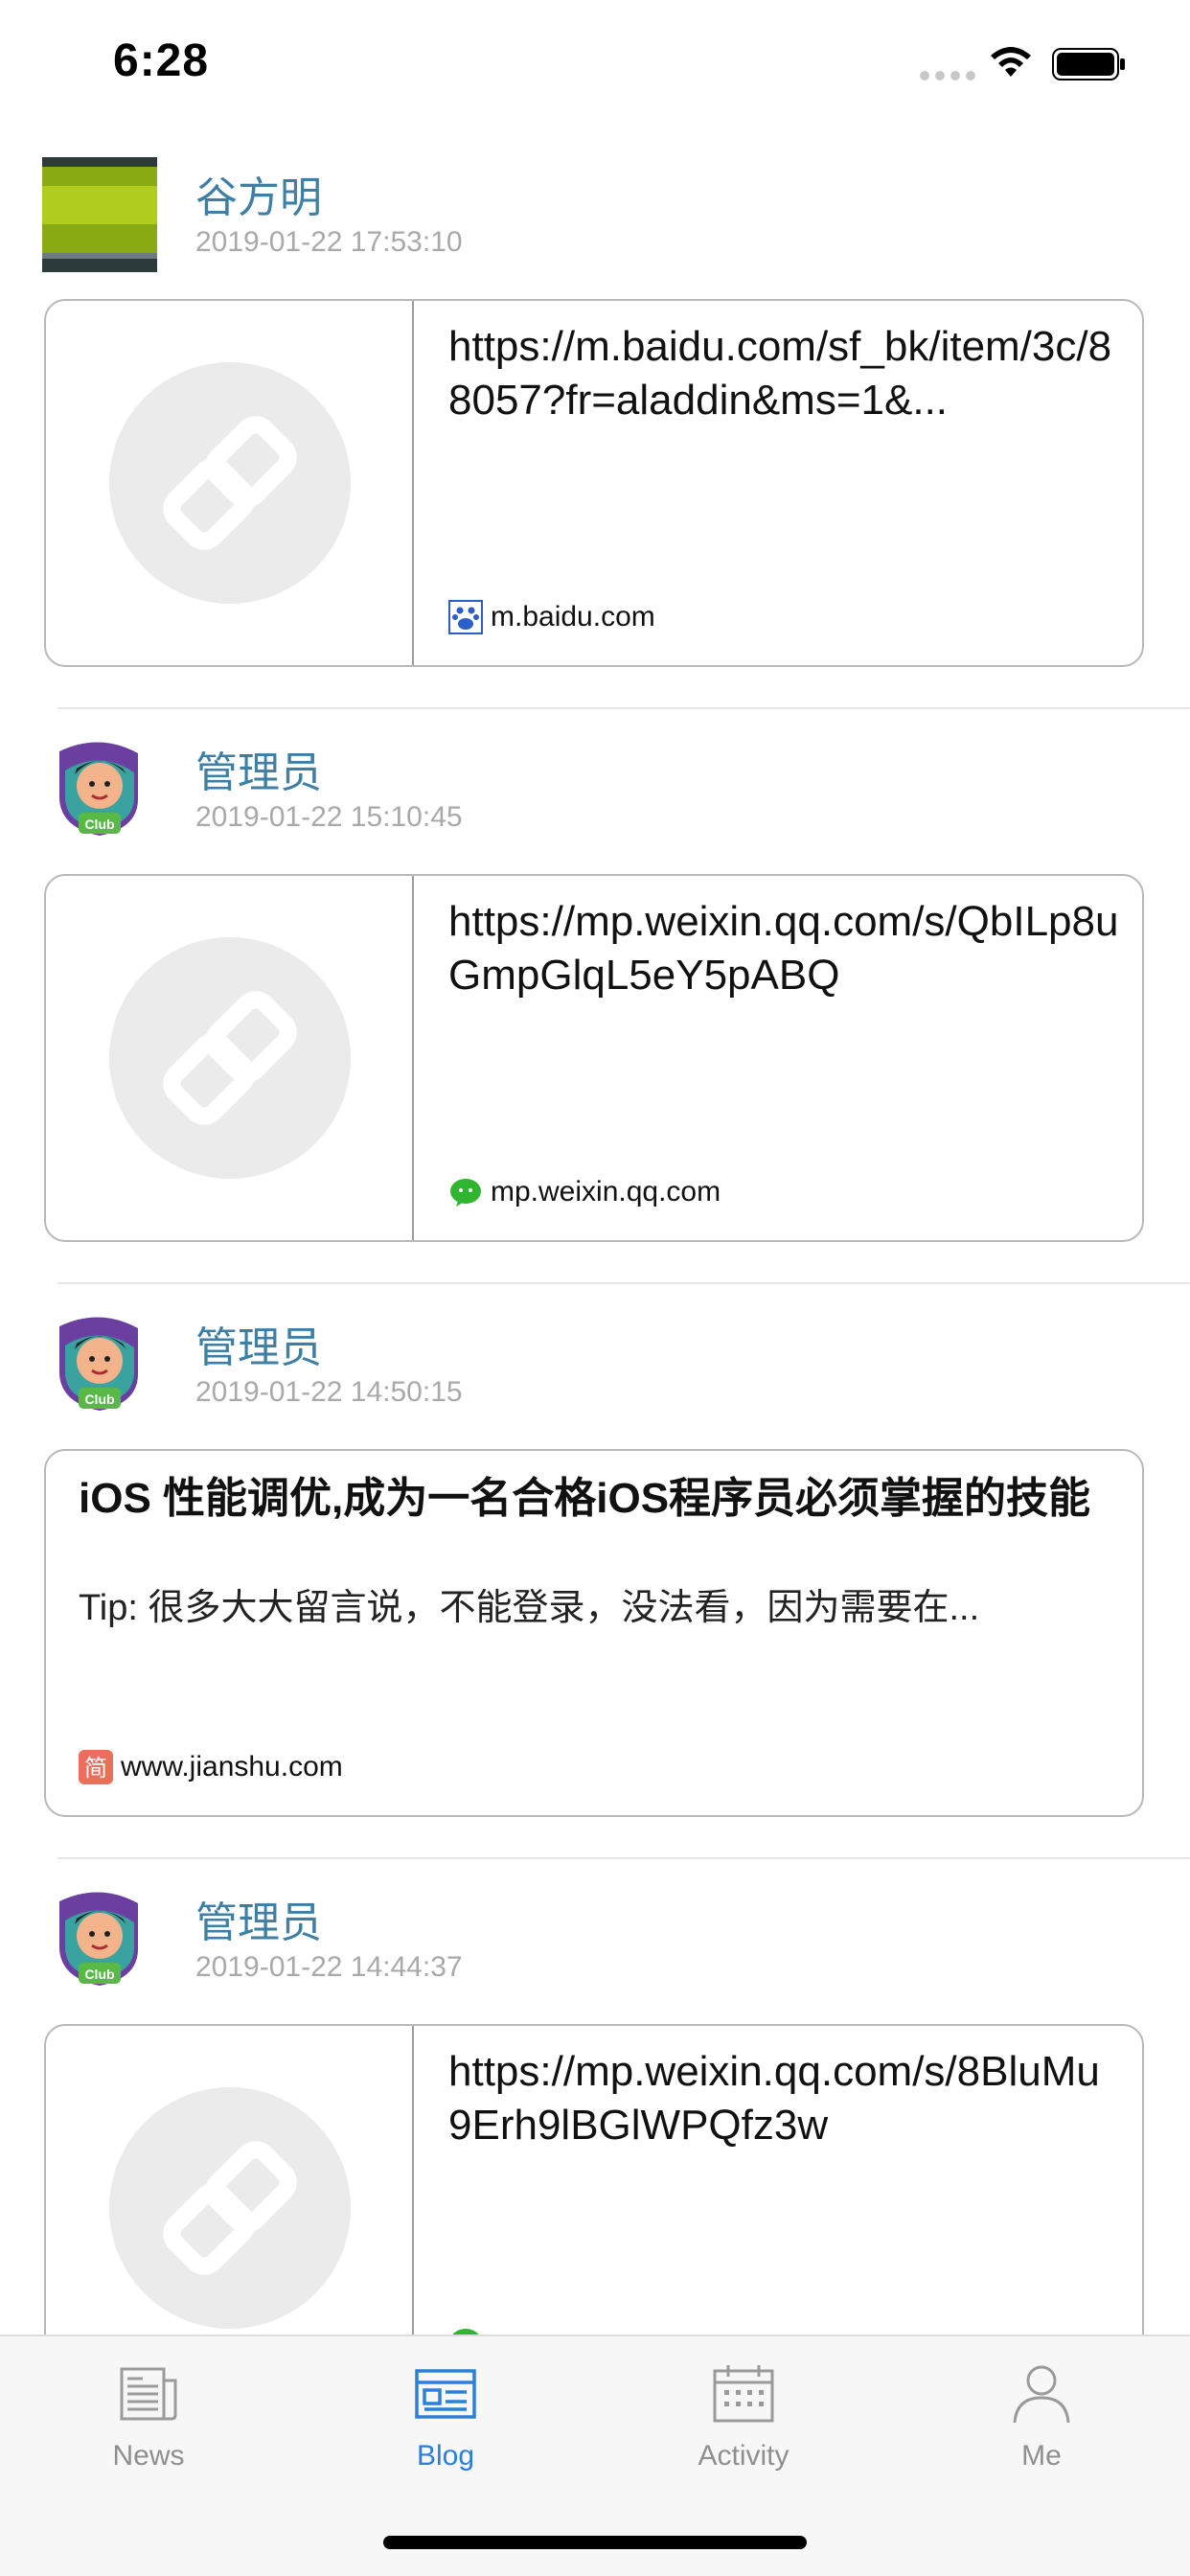  I want to click on tab-label: Blog, so click(445, 2456).